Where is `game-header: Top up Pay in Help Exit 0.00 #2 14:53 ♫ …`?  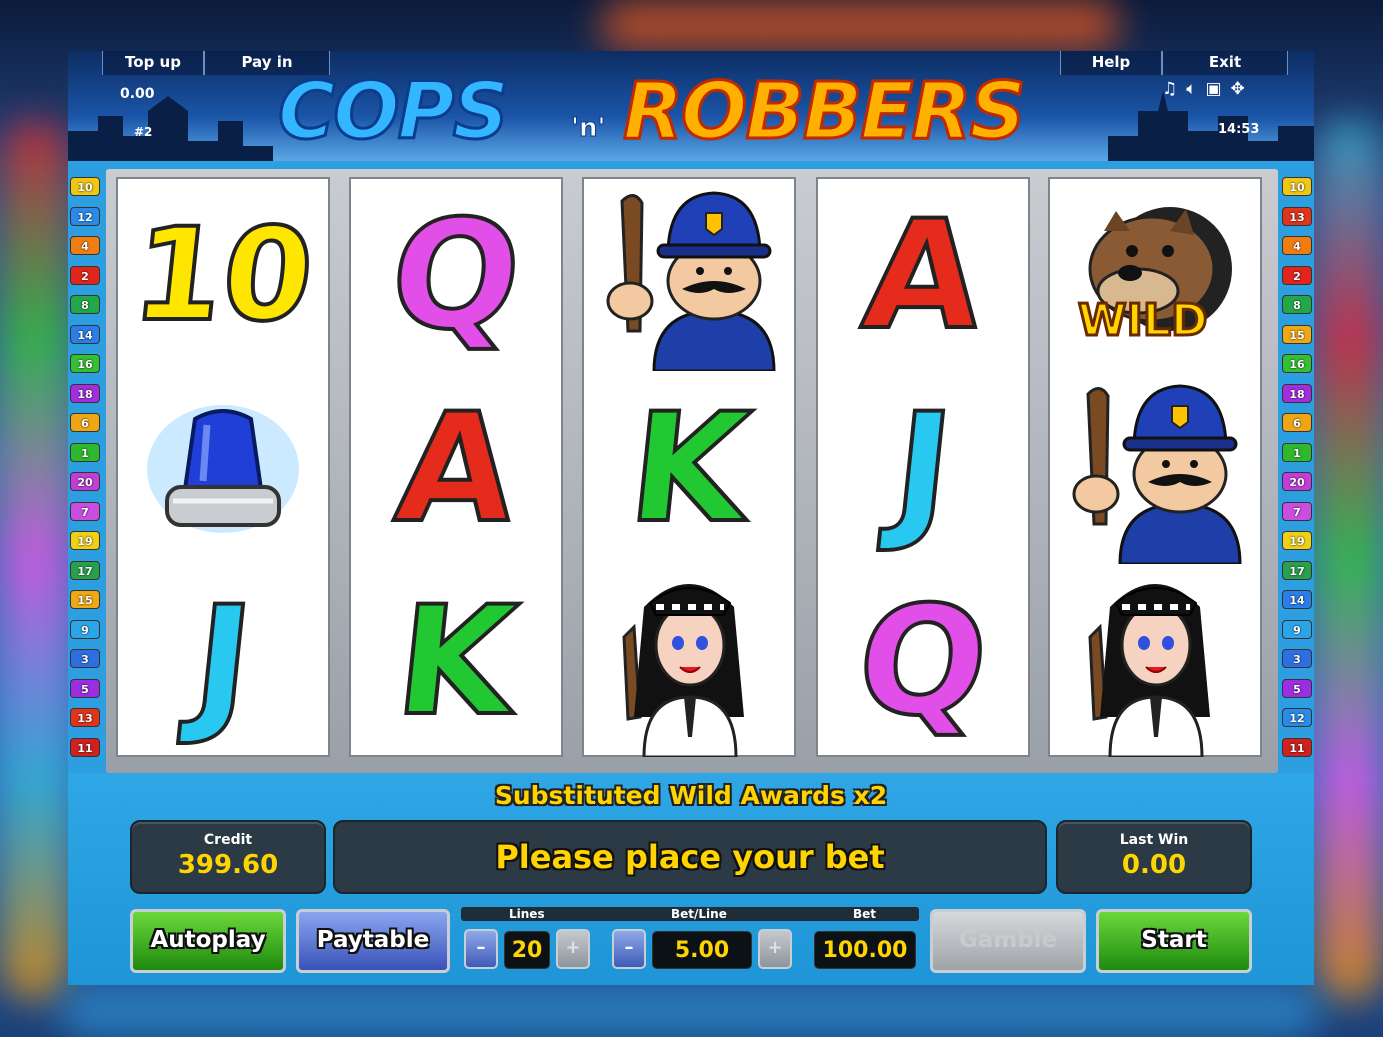 game-header: Top up Pay in Help Exit 0.00 #2 14:53 ♫ … is located at coordinates (691, 106).